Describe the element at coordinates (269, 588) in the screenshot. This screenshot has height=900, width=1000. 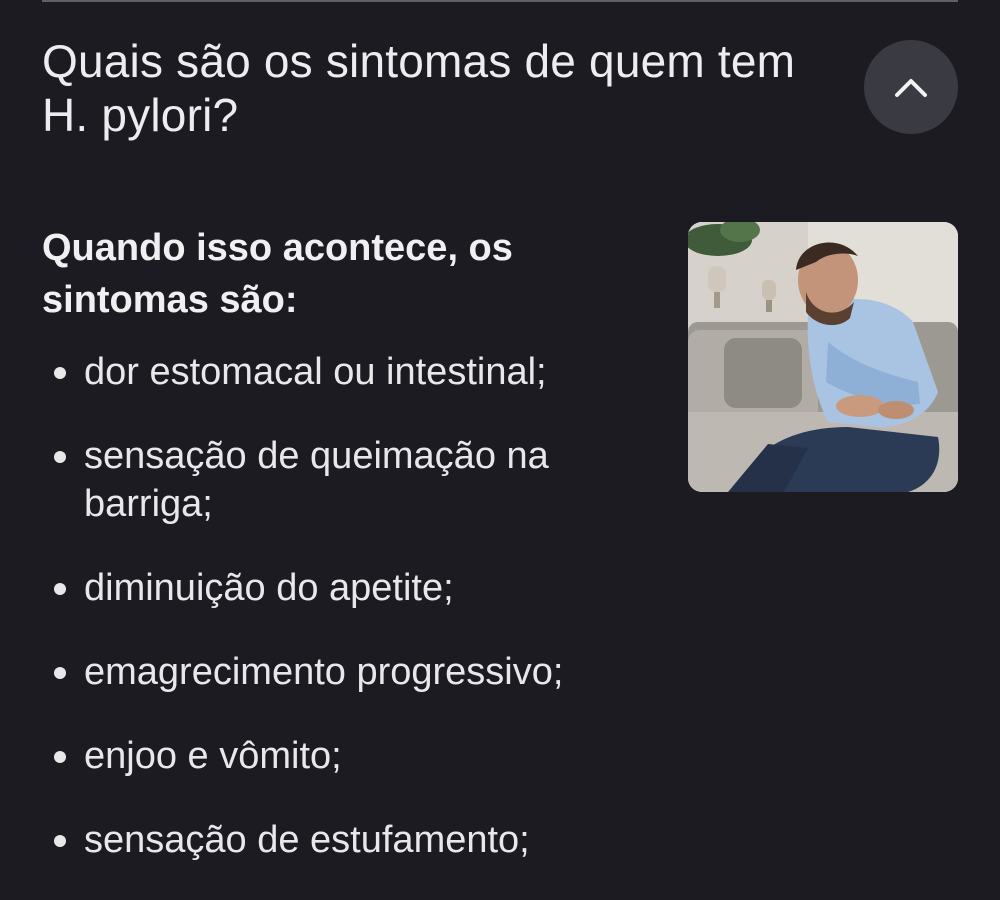
I see `symptom-text: diminuição do apetite;` at that location.